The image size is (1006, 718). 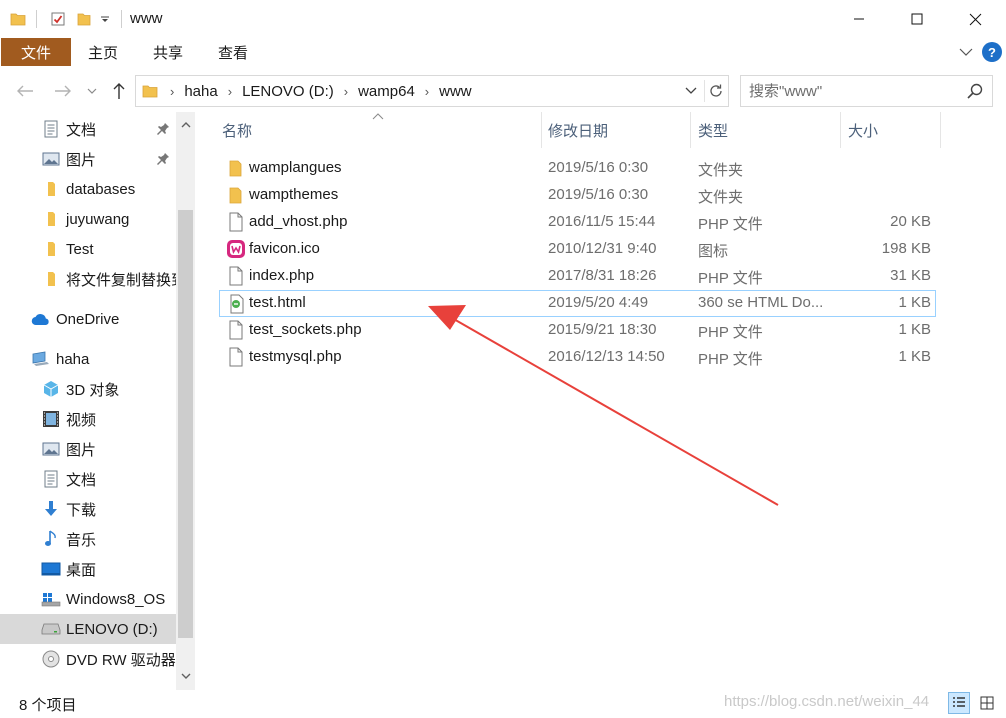 I want to click on ribbon-tabs: 文件 主页 共享 查看 ?, so click(x=503, y=53).